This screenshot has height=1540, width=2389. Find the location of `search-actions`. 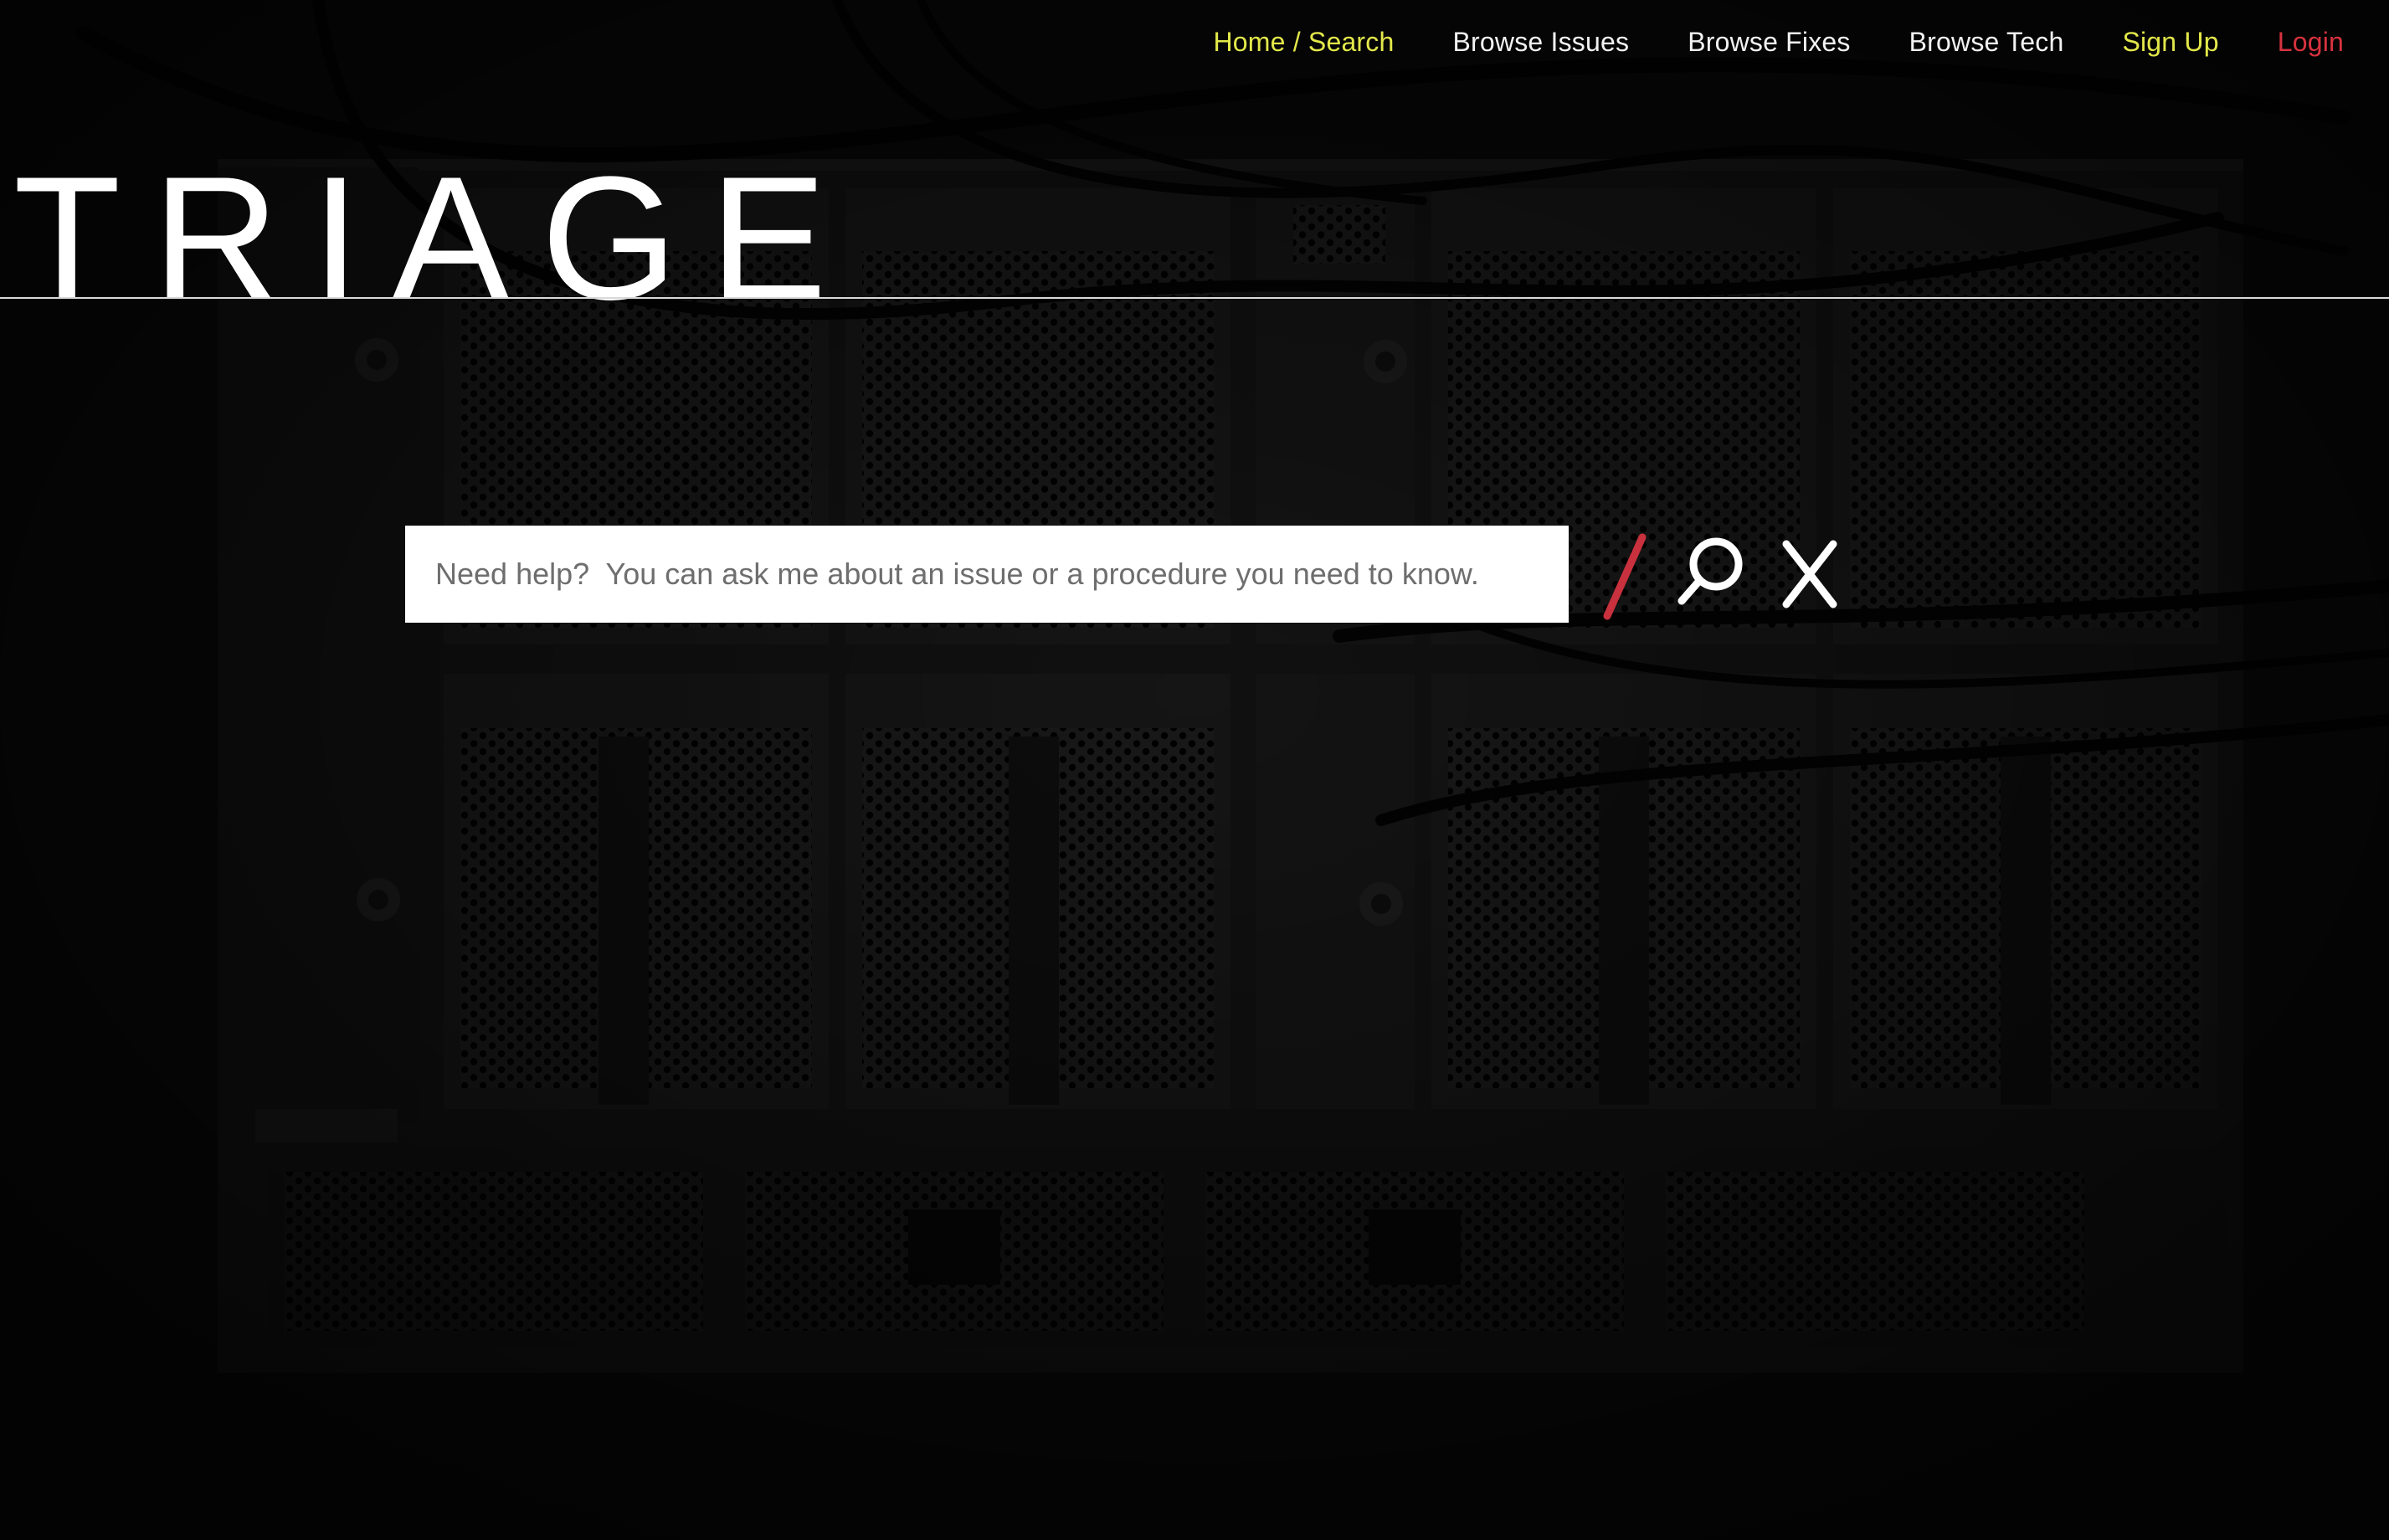

search-actions is located at coordinates (1716, 574).